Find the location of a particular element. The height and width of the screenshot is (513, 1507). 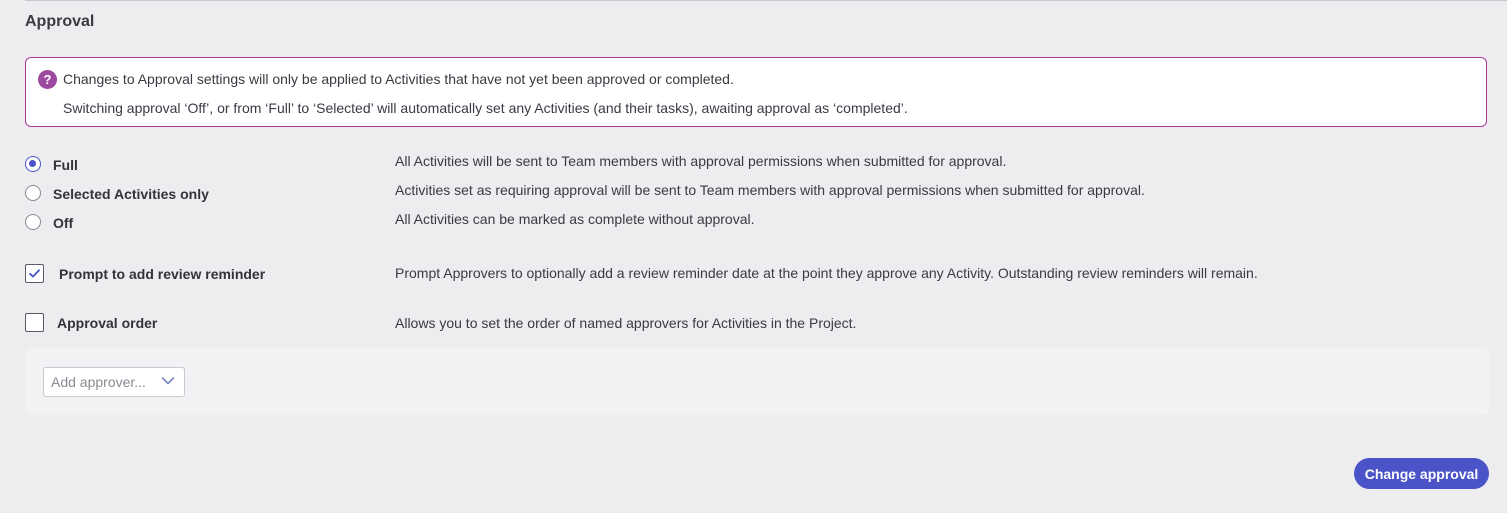

radio-off is located at coordinates (33, 222).